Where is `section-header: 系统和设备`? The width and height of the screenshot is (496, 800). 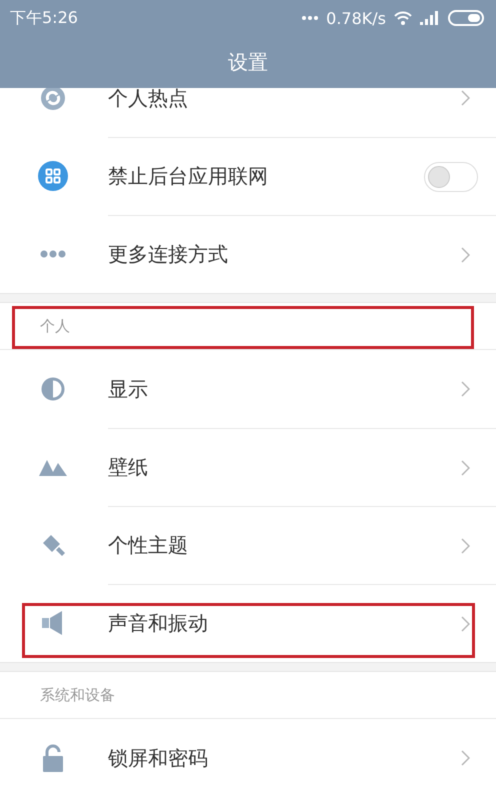
section-header: 系统和设备 is located at coordinates (77, 695).